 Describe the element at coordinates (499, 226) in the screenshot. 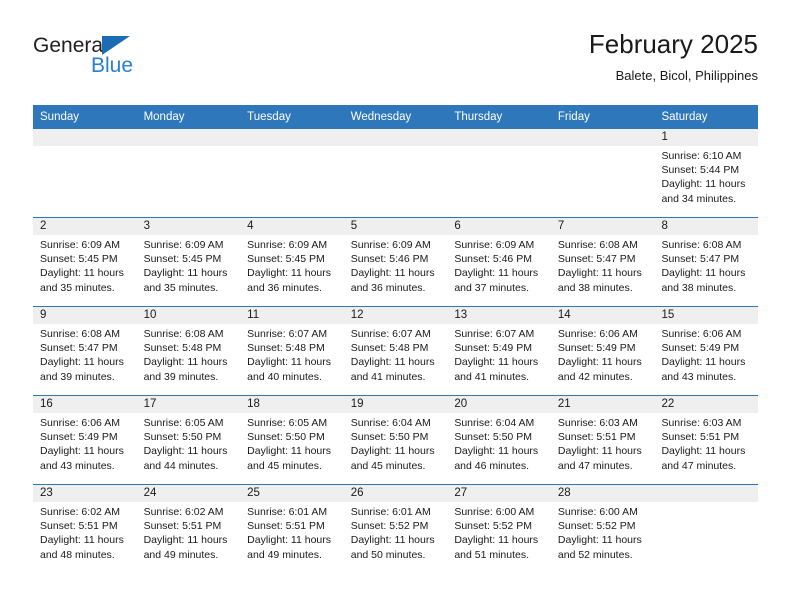

I see `day-number: 6` at that location.